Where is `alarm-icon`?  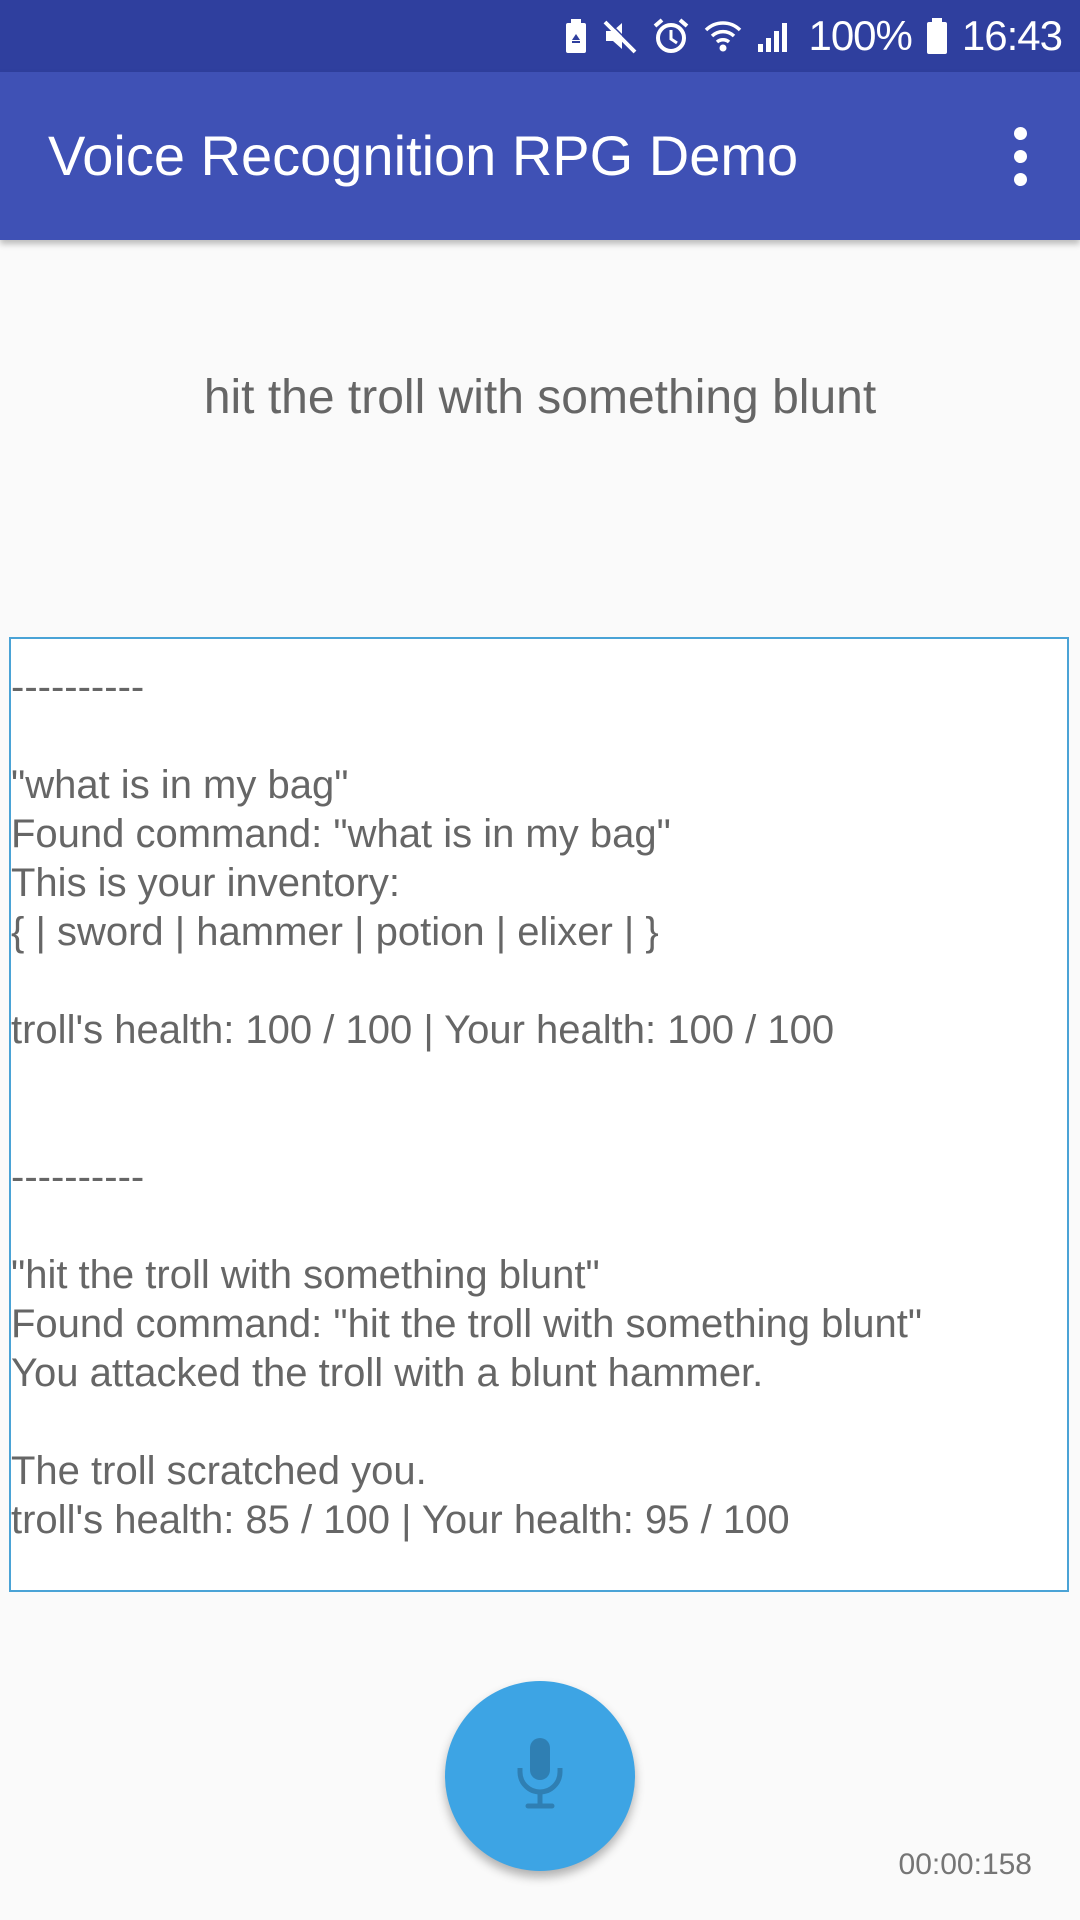 alarm-icon is located at coordinates (671, 36).